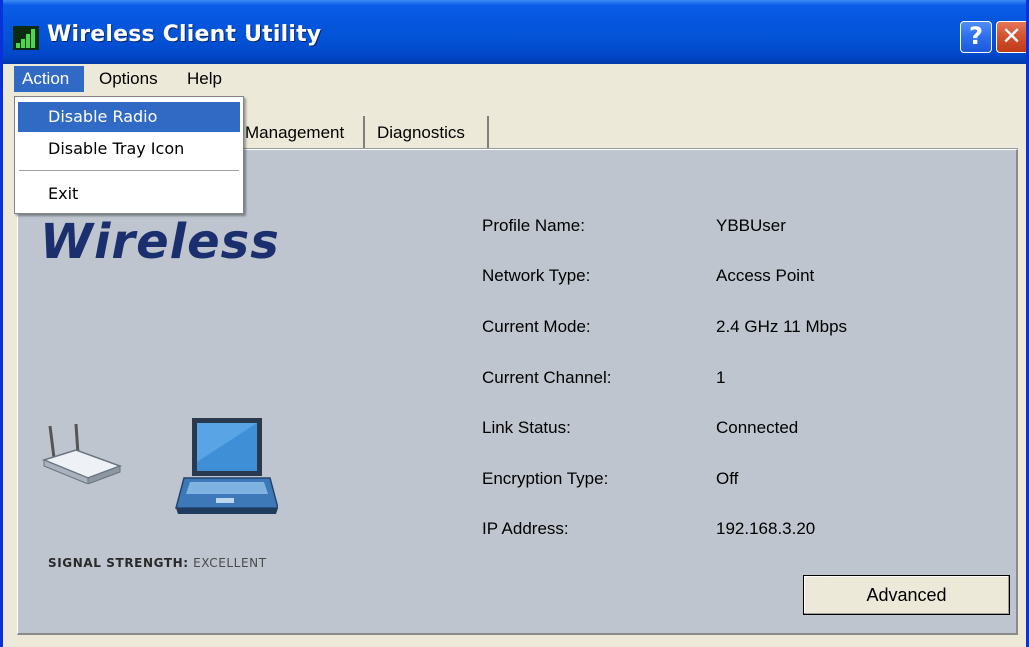 The width and height of the screenshot is (1029, 647). I want to click on menu-options: Options, so click(128, 79).